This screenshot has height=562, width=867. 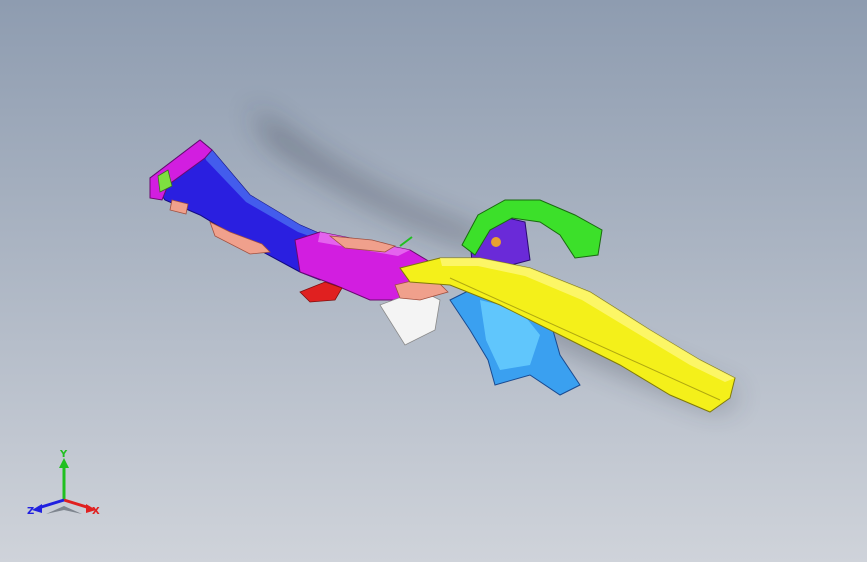 What do you see at coordinates (96, 511) in the screenshot?
I see `x-axis-label: X` at bounding box center [96, 511].